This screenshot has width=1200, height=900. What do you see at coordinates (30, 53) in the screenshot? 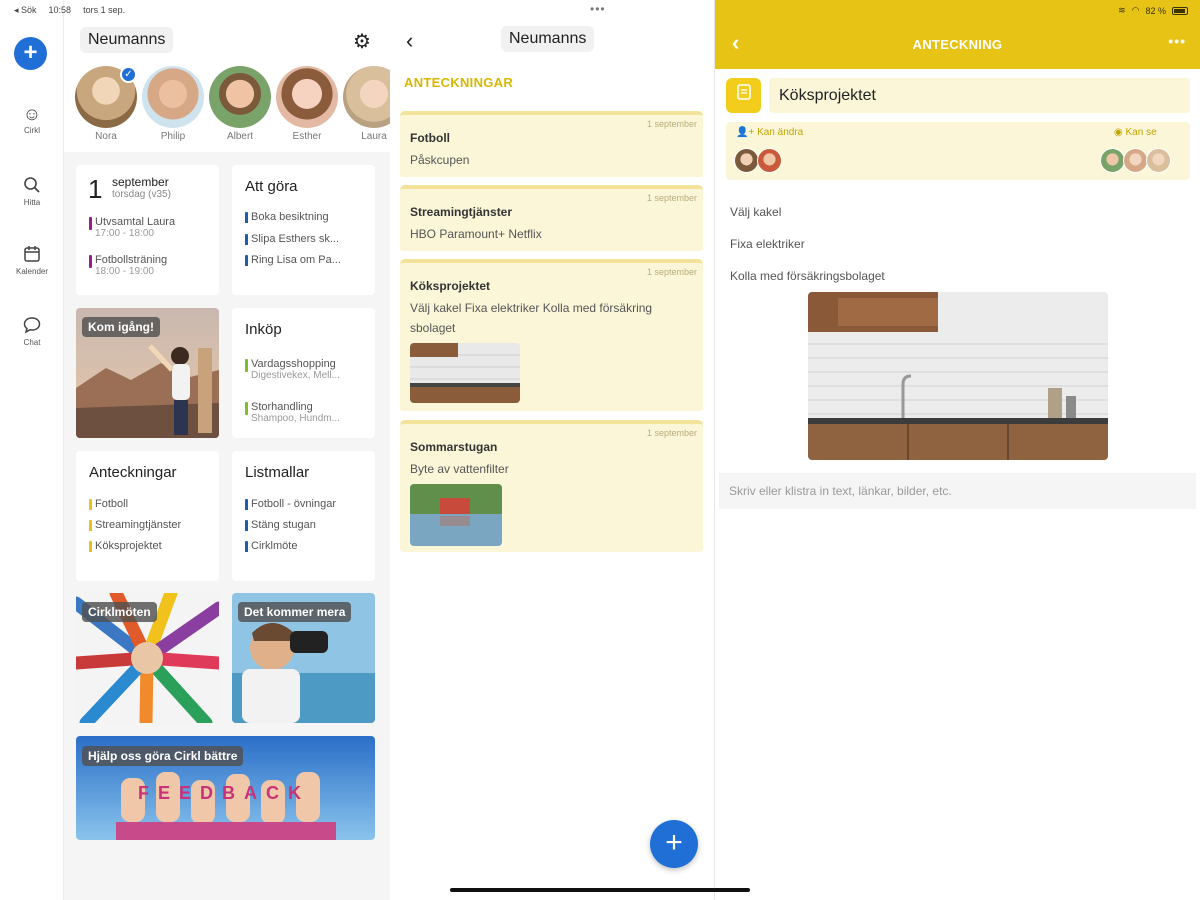
I see `add-button: +` at bounding box center [30, 53].